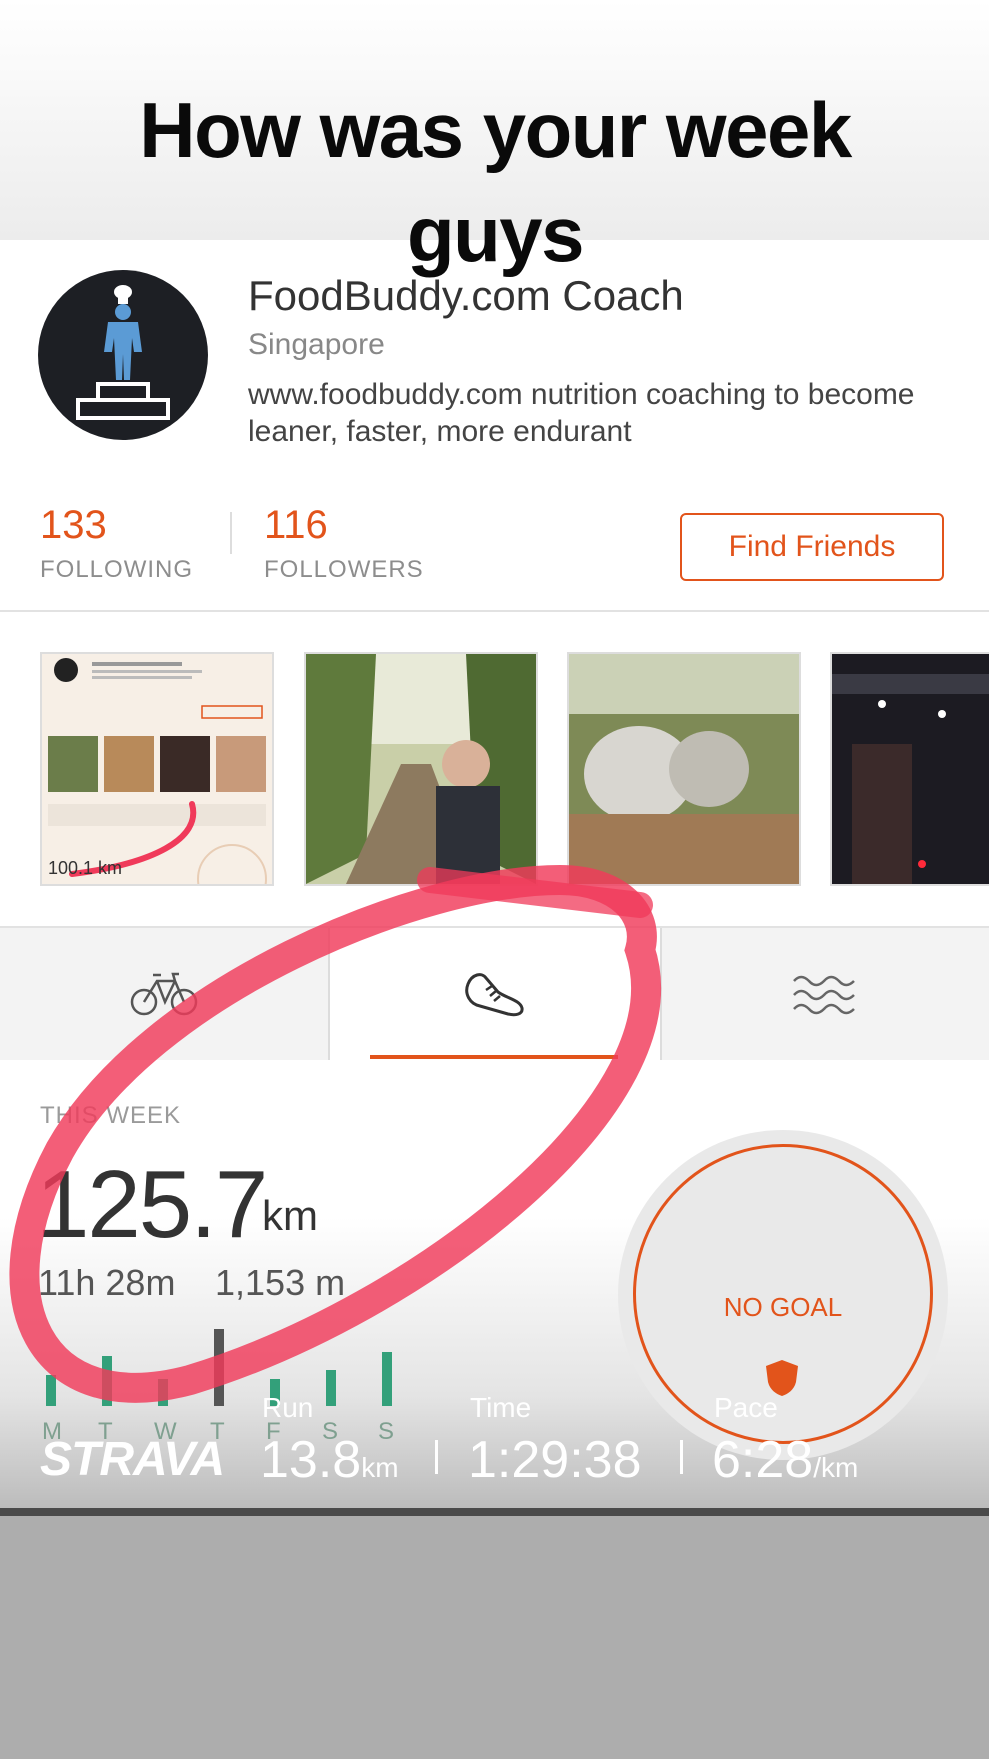 Image resolution: width=989 pixels, height=1759 pixels. What do you see at coordinates (85, 868) in the screenshot?
I see `thumb-distance-text: 100.1 km` at bounding box center [85, 868].